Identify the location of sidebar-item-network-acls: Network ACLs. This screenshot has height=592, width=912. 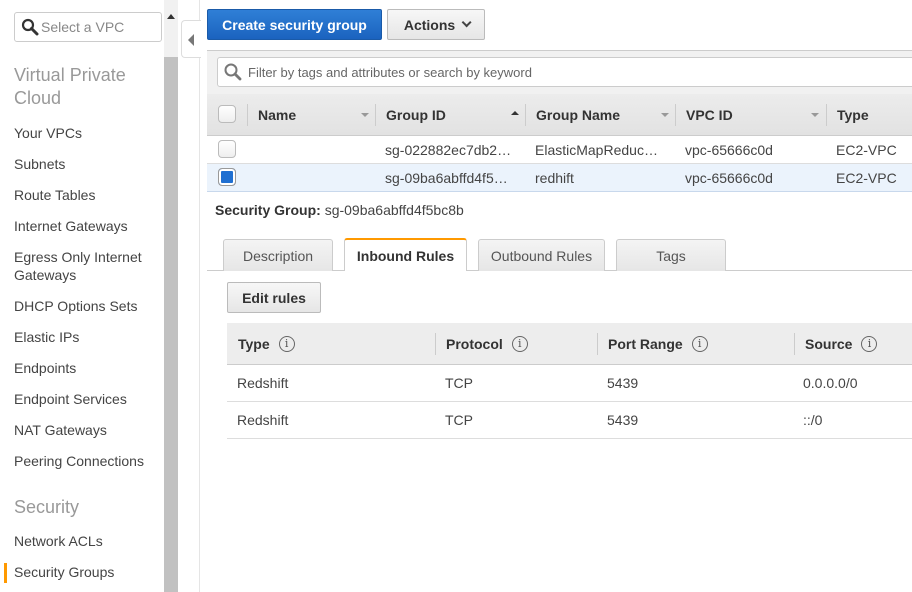
(86, 541).